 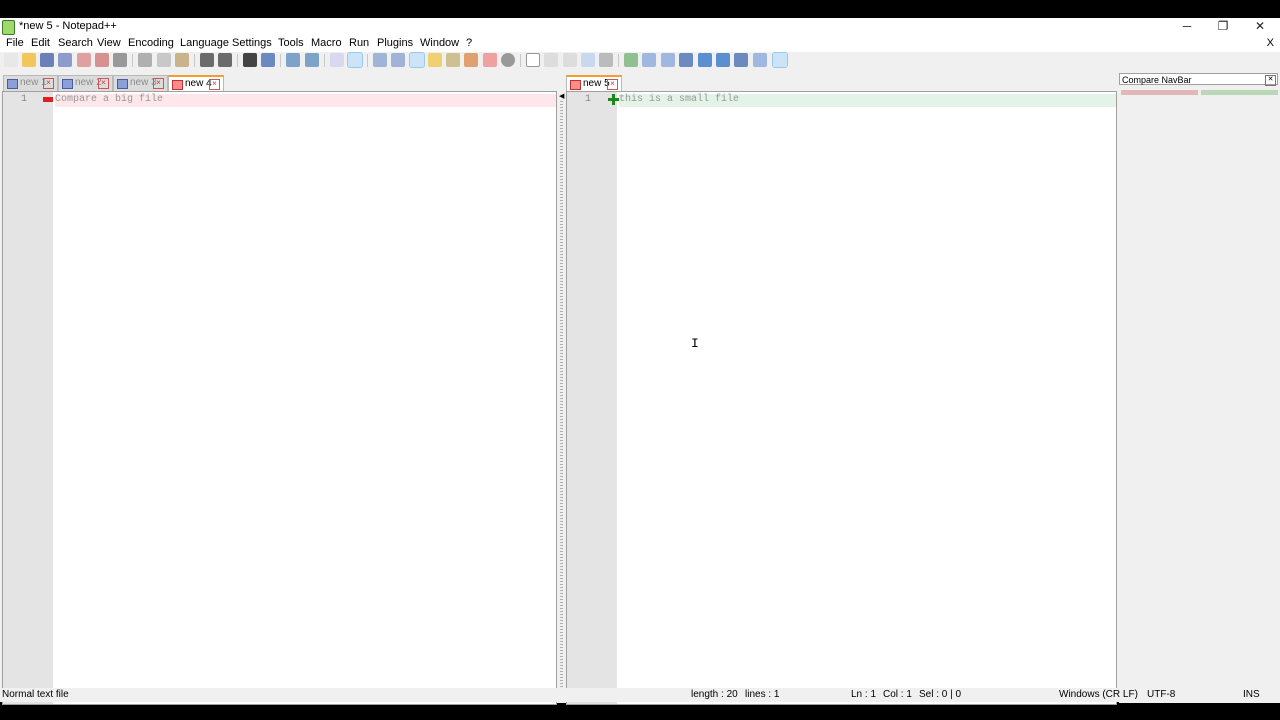 I want to click on run-macro-multiple-icon, so click(x=588, y=60).